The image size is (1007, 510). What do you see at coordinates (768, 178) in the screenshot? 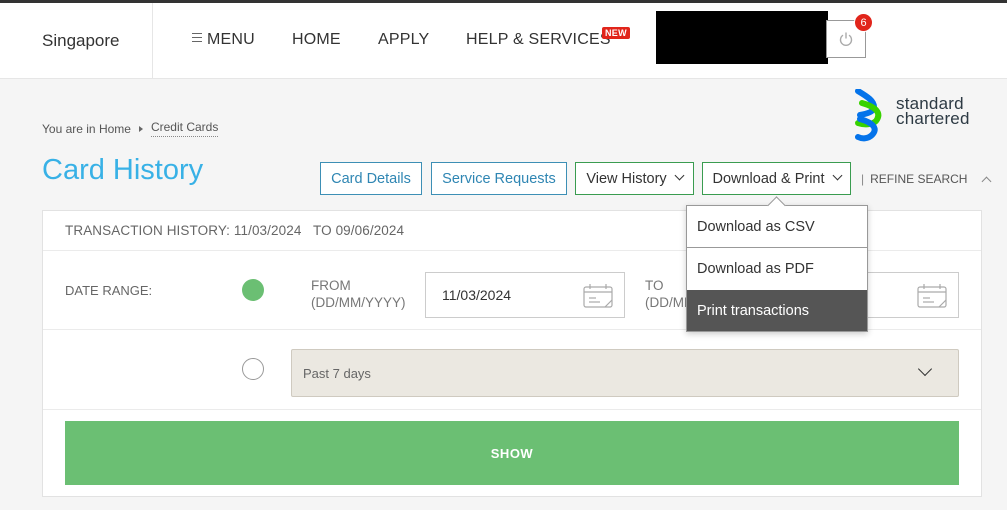
I see `download-print-label: Download & Print` at bounding box center [768, 178].